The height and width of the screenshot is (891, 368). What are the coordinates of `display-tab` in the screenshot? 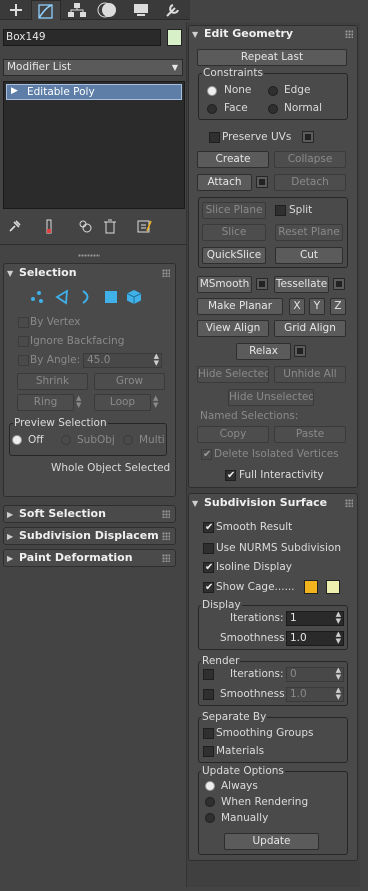 It's located at (141, 10).